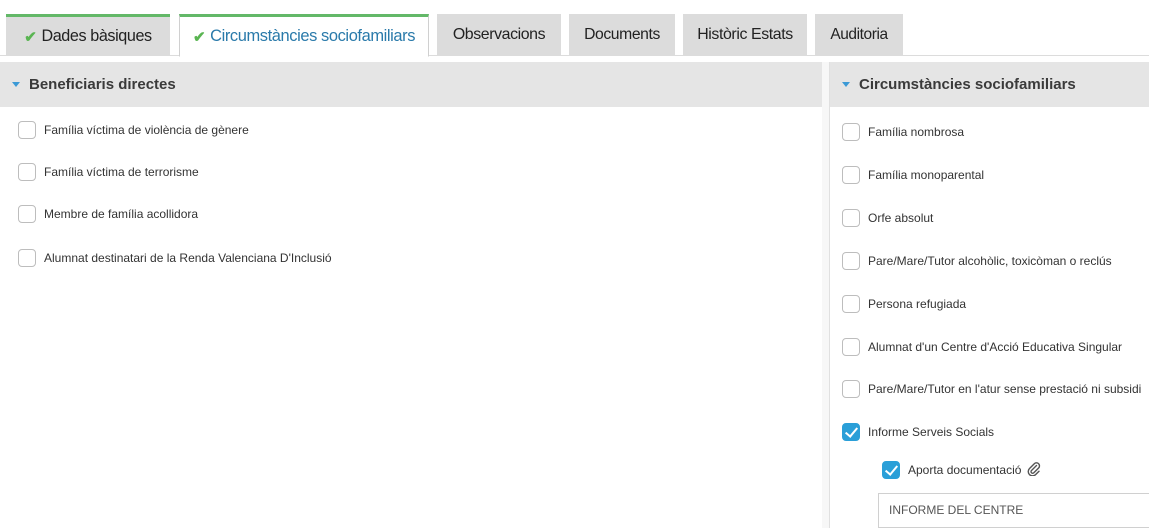 This screenshot has height=528, width=1149. I want to click on informe-text-field: INFORME DEL CENTRE, so click(1013, 510).